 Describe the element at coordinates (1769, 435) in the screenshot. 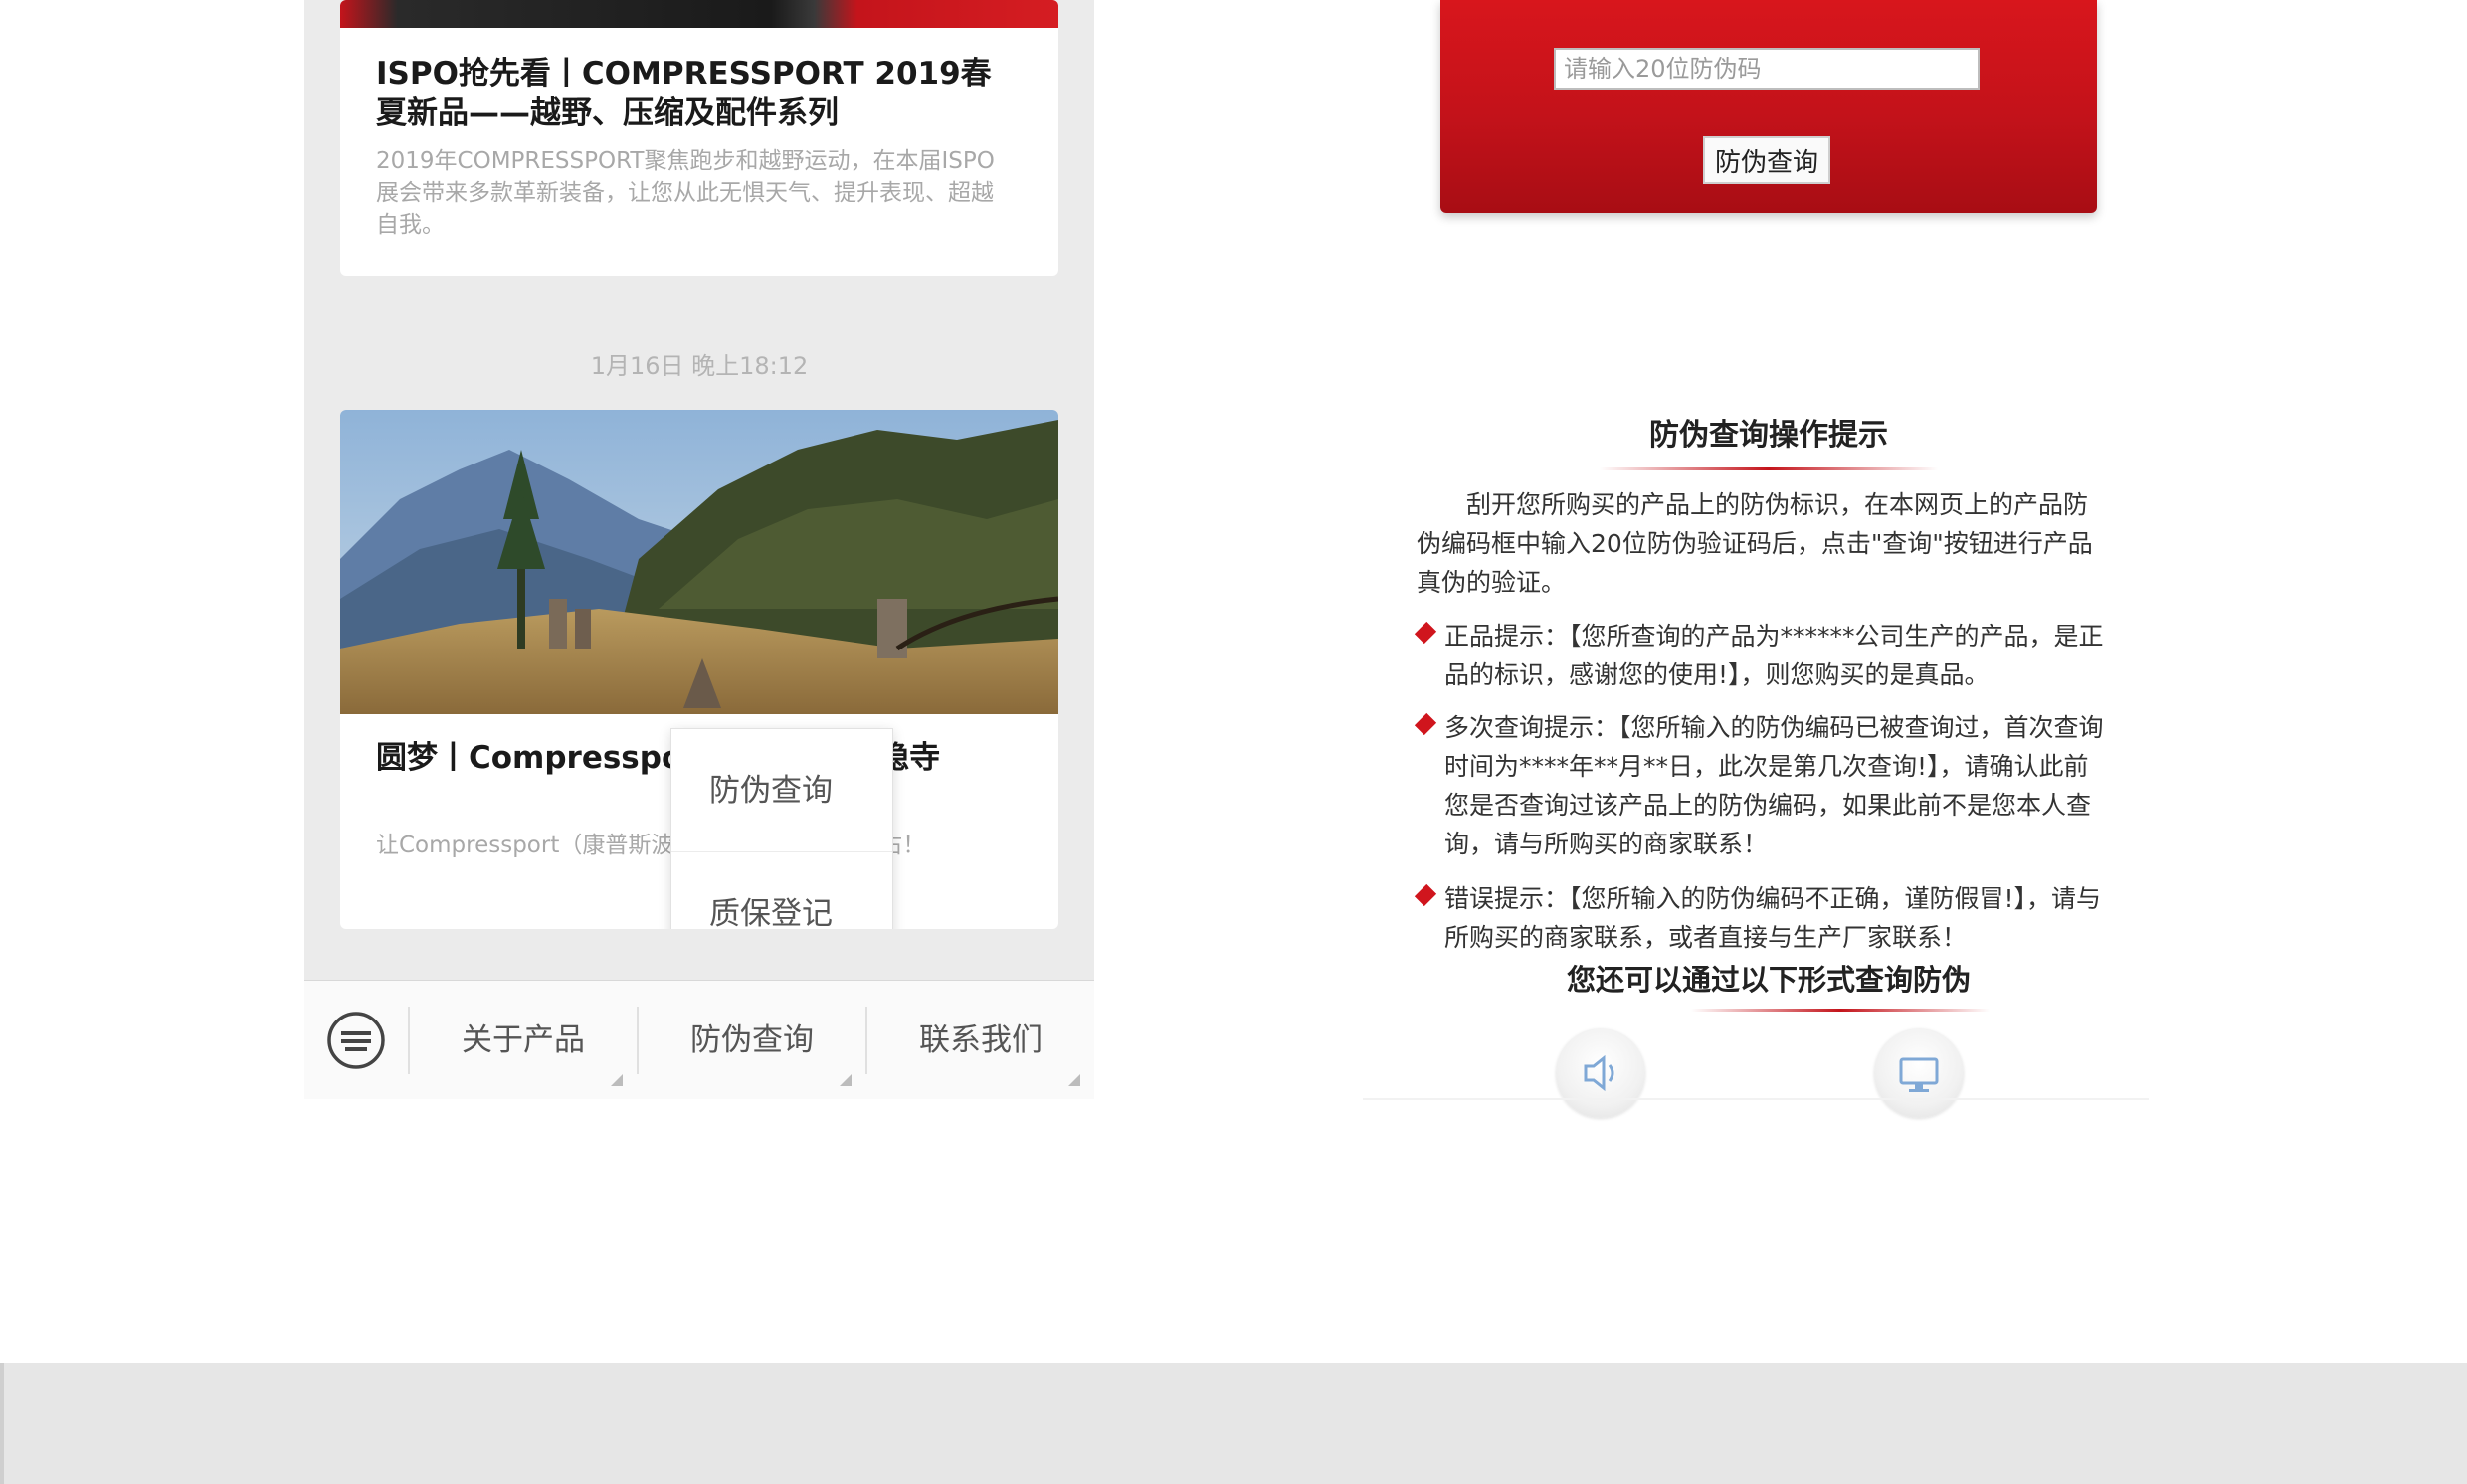

I see `tips-heading: 防伪查询操作提示` at that location.